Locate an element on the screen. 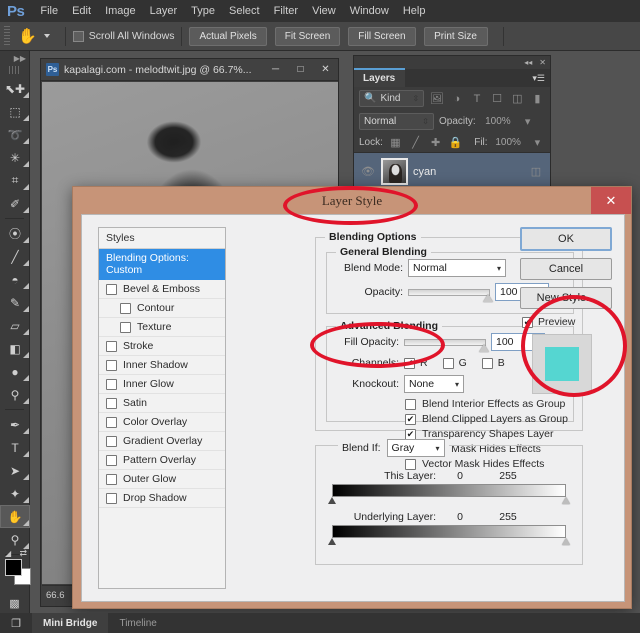  fill-screen-button: Fill Screen is located at coordinates (382, 36).